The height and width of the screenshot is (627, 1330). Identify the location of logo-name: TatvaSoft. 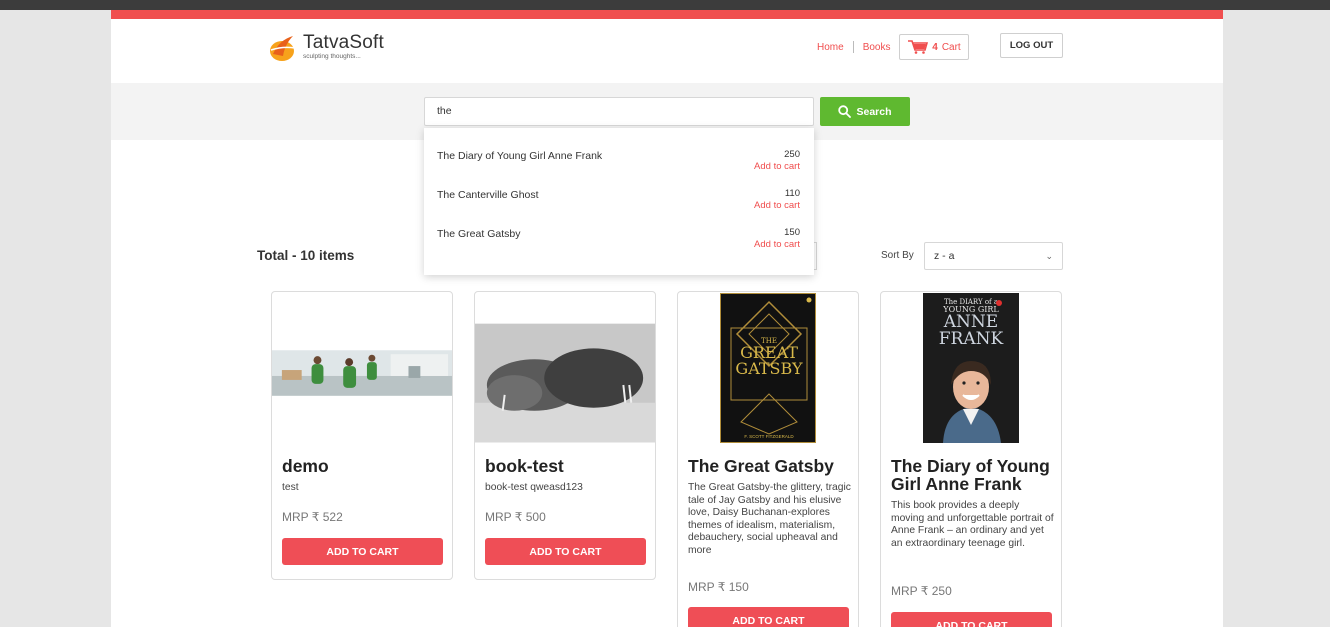
(344, 43).